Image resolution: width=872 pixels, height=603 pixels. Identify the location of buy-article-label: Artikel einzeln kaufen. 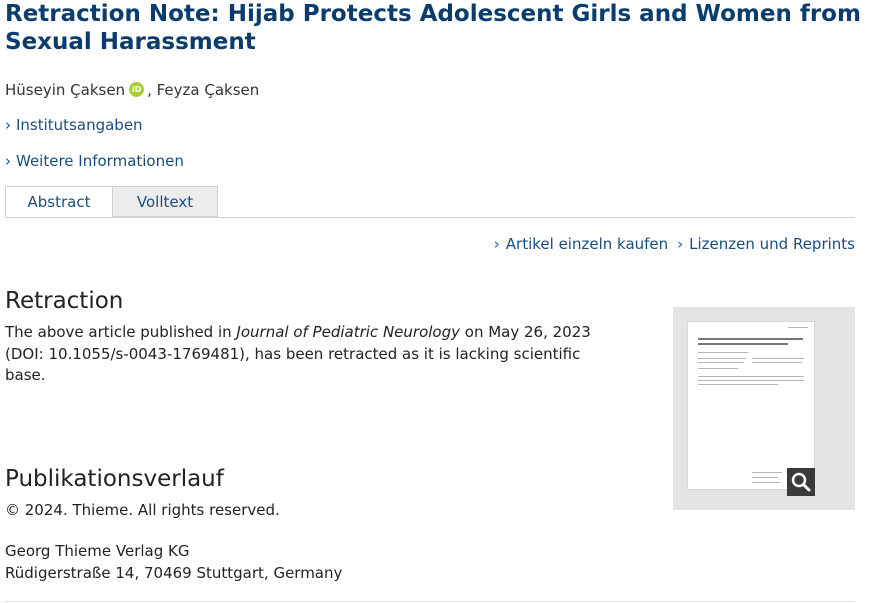
(587, 244).